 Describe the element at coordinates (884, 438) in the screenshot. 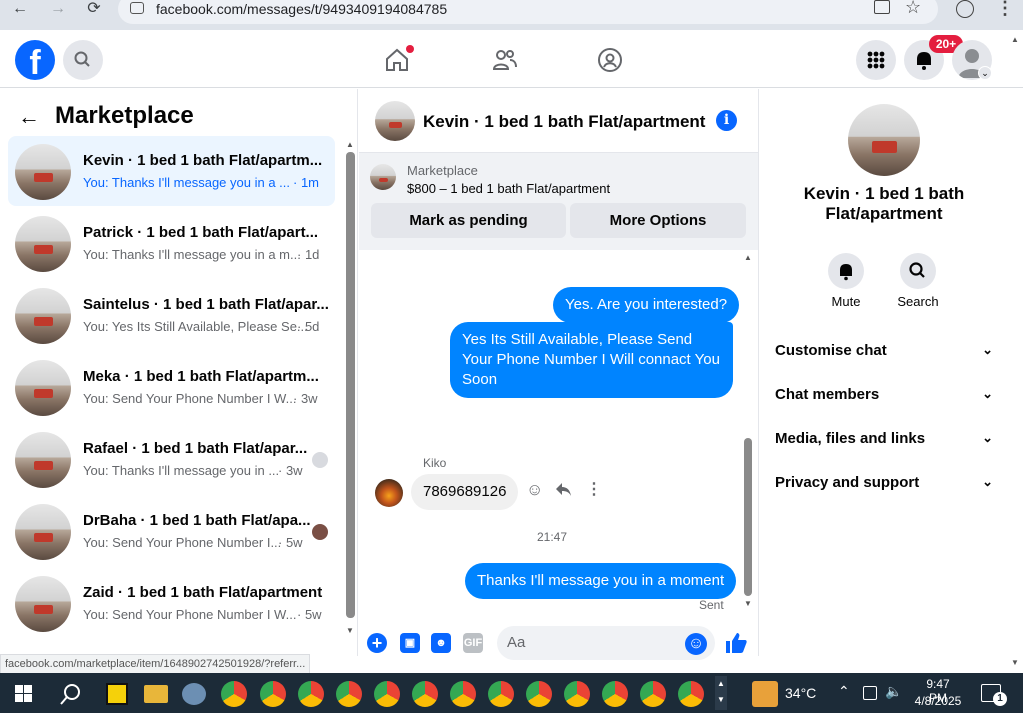

I see `media-files-links-section: Media, files and links ⌄` at that location.